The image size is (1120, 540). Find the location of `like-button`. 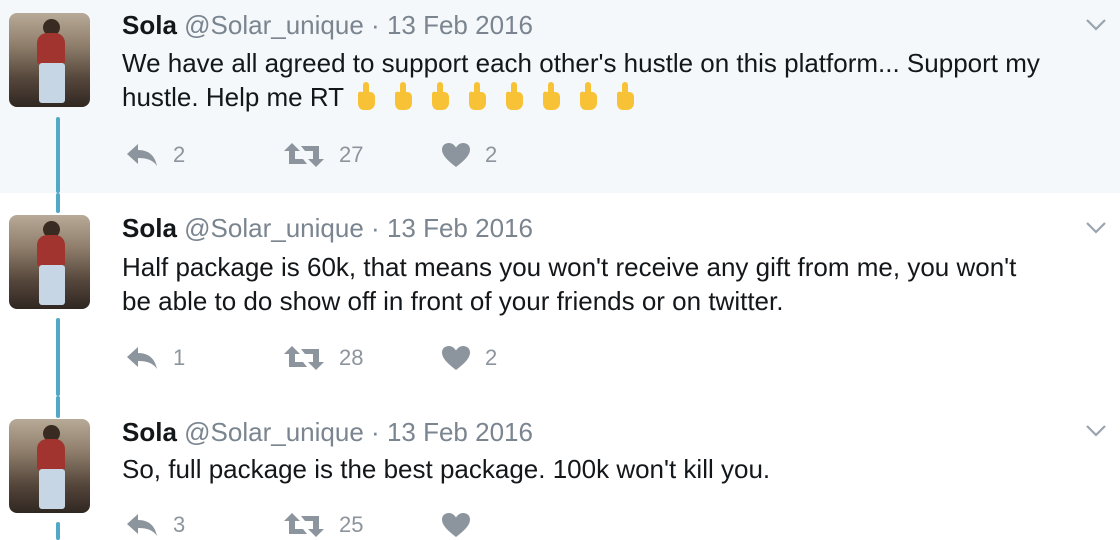

like-button is located at coordinates (456, 525).